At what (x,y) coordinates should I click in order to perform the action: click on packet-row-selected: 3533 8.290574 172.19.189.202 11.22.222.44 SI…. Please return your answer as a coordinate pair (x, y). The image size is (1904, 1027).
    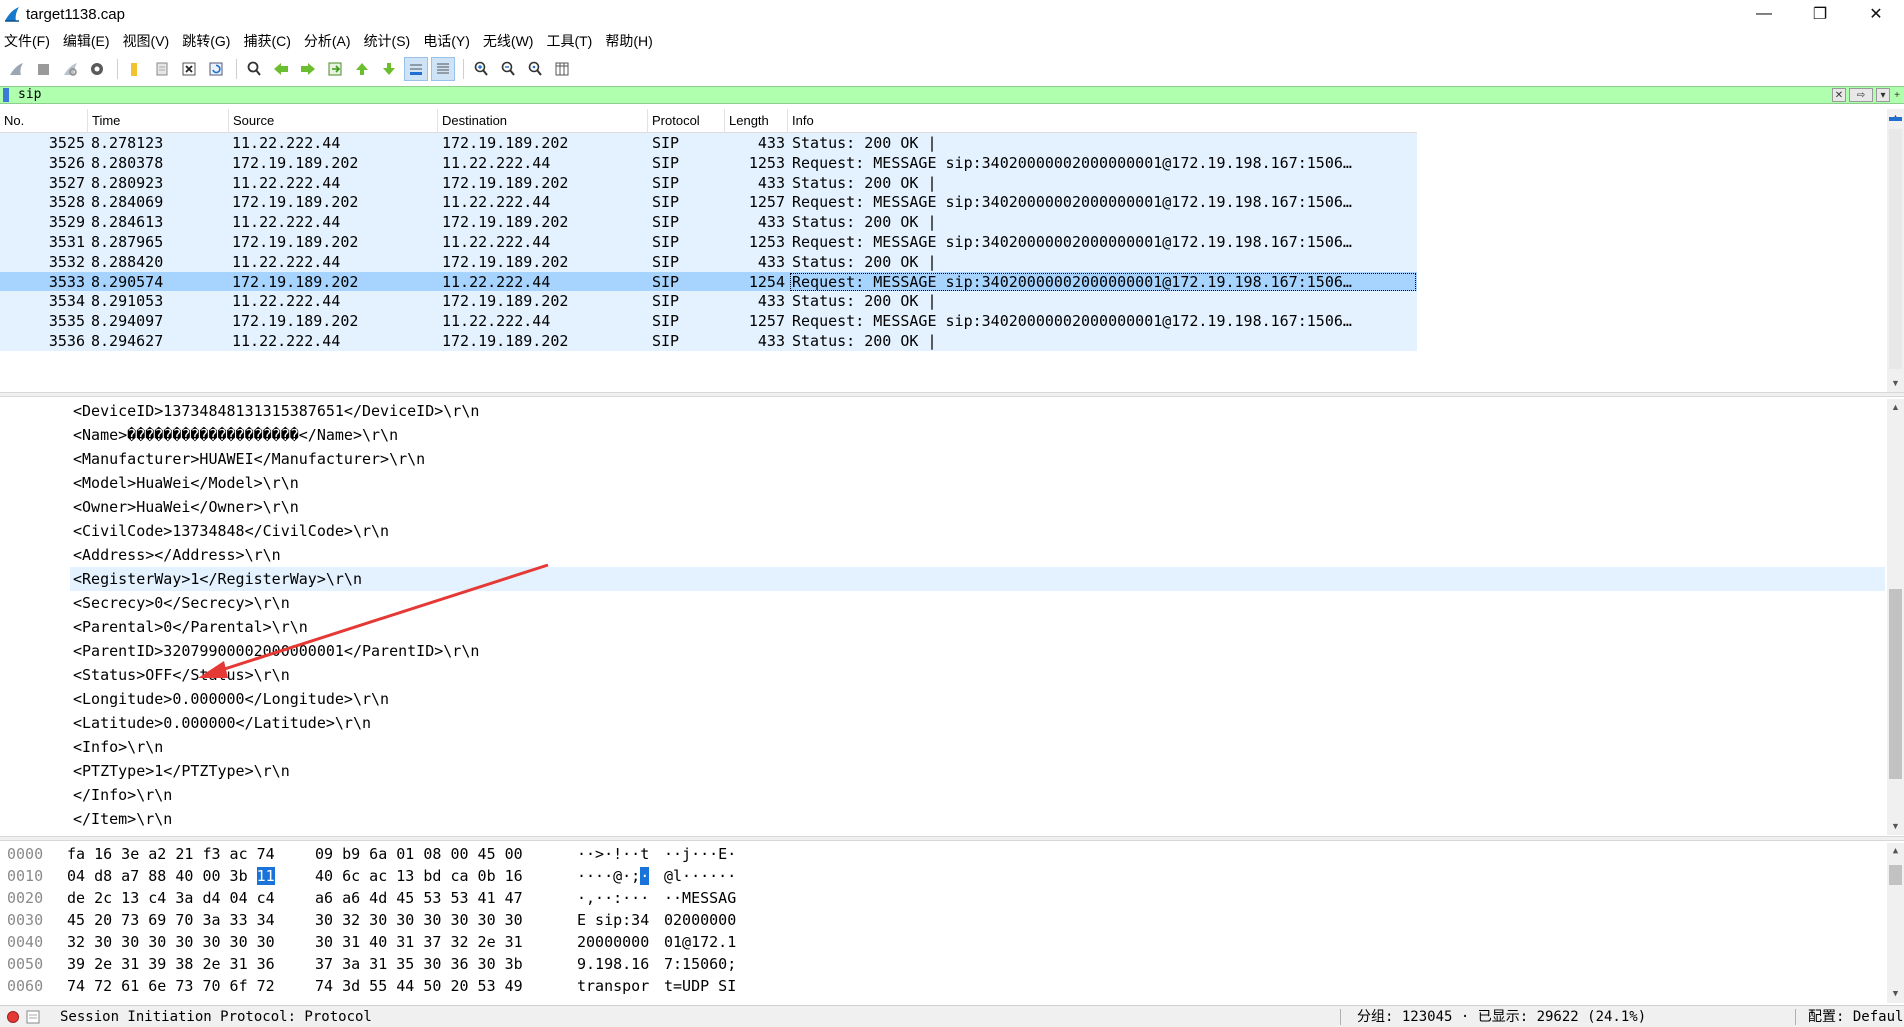
    Looking at the image, I should click on (708, 281).